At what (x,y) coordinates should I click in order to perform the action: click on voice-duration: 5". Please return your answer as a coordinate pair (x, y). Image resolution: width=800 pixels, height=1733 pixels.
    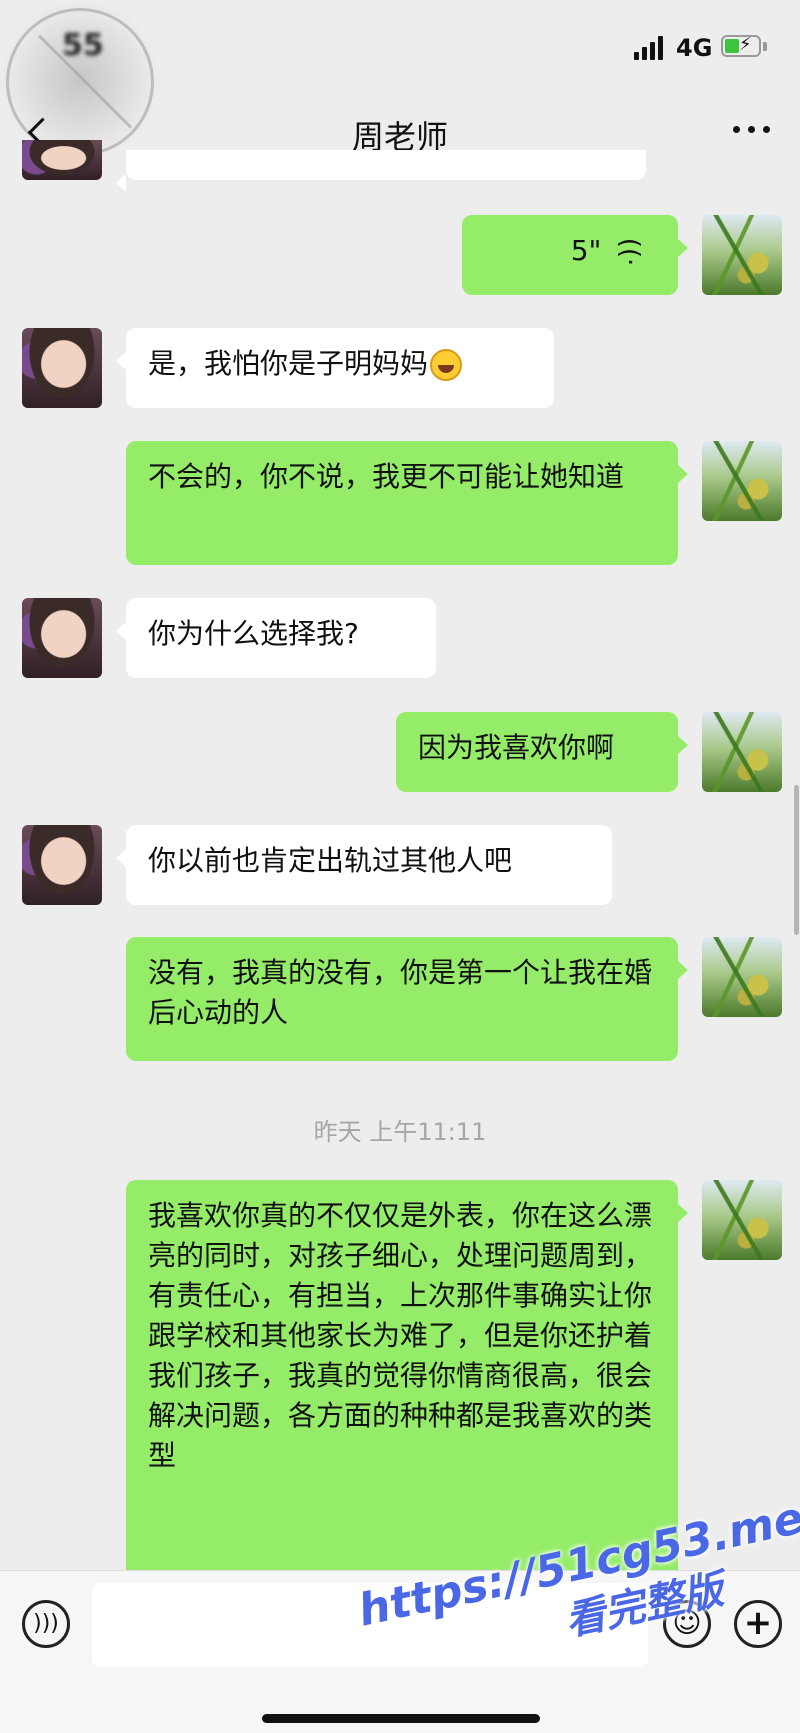
    Looking at the image, I should click on (586, 250).